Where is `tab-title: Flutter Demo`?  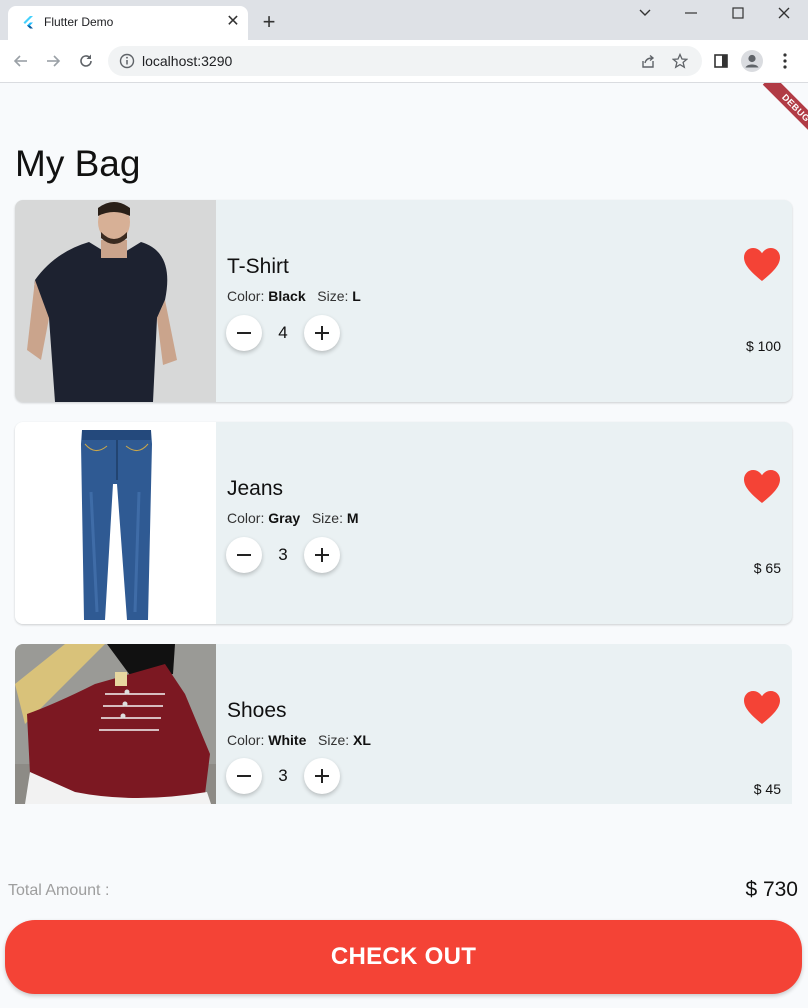
tab-title: Flutter Demo is located at coordinates (79, 22).